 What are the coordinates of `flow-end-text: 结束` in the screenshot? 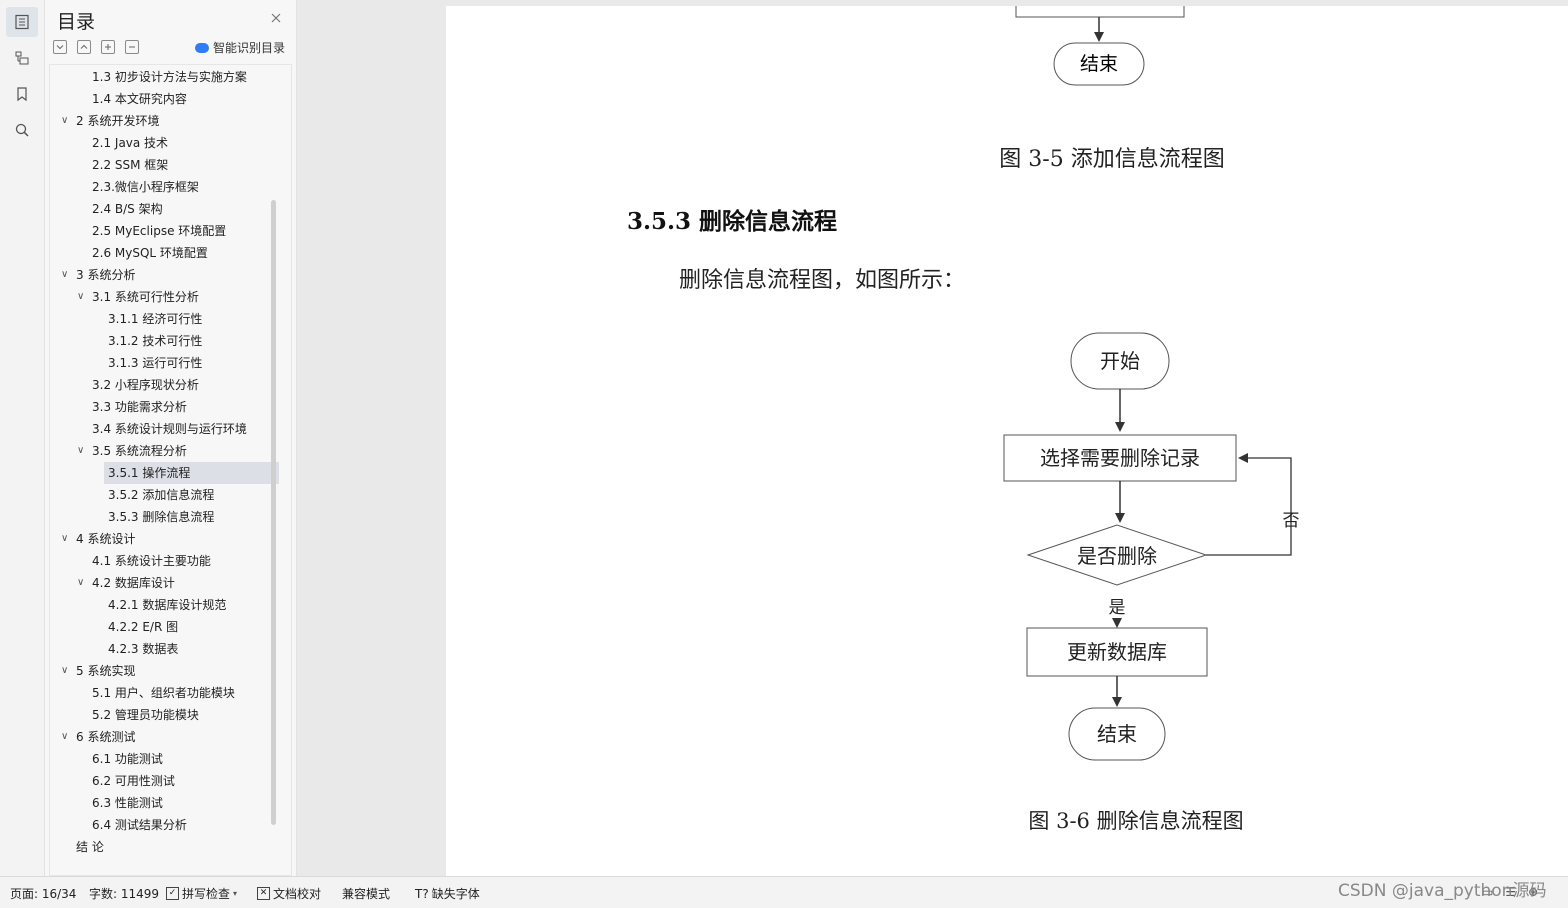 It's located at (1117, 734).